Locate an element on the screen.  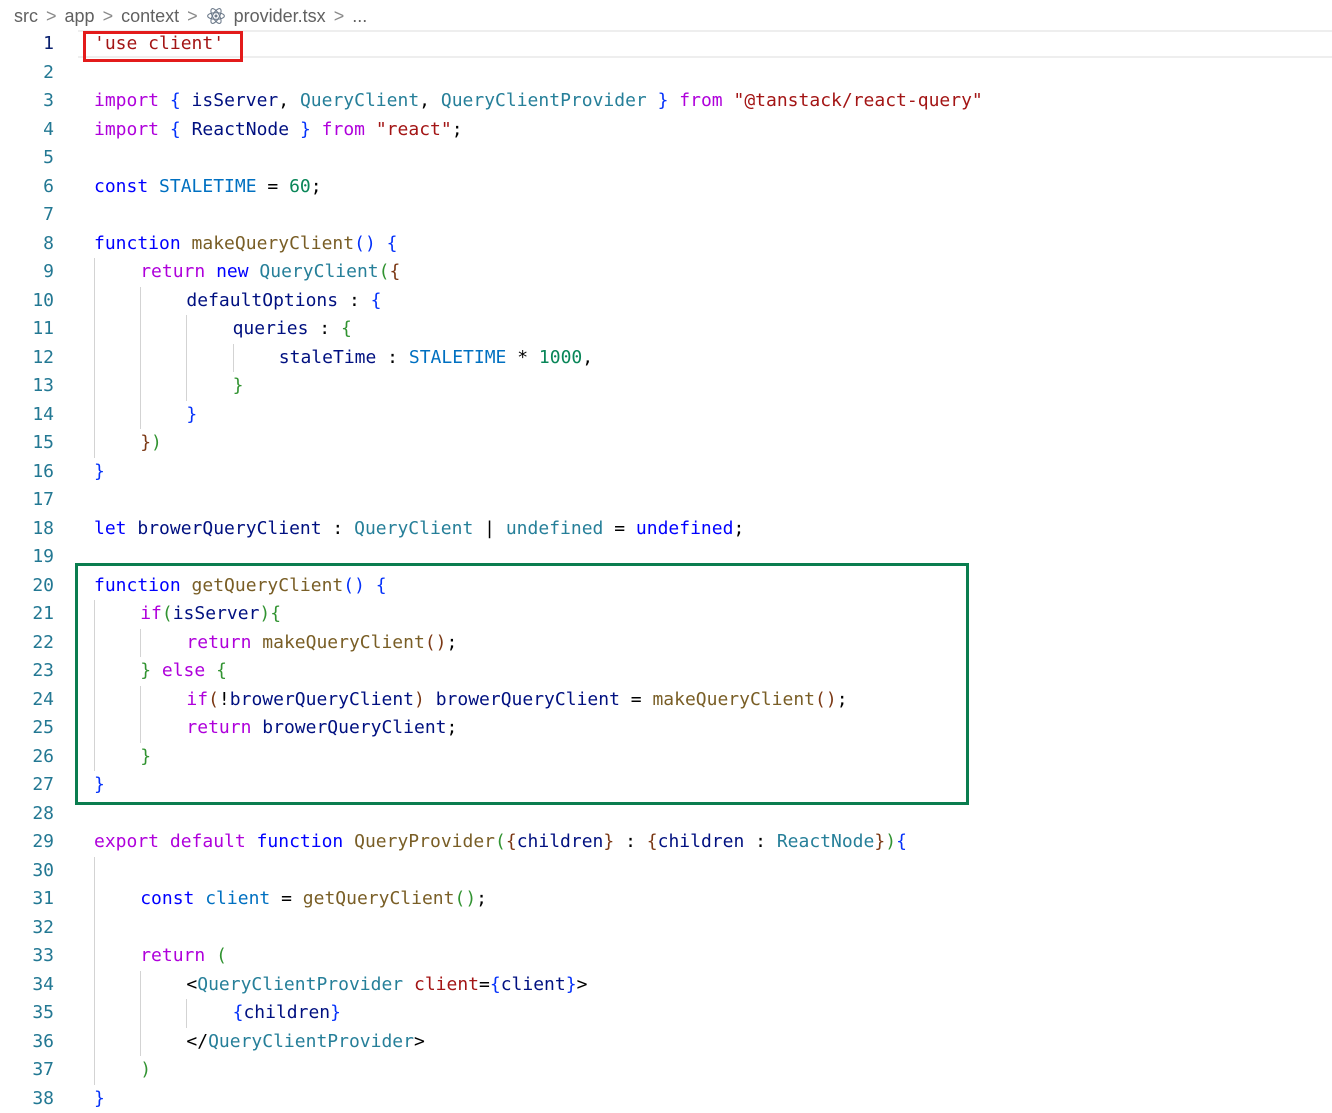
line-number: 38 is located at coordinates (27, 1099).